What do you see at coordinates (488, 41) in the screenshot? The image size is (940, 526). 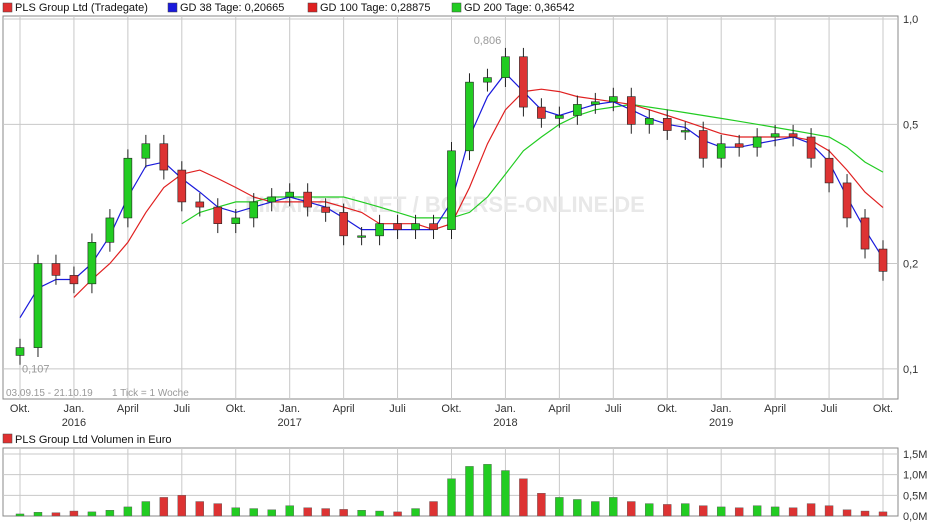 I see `annotation-label: 0,806` at bounding box center [488, 41].